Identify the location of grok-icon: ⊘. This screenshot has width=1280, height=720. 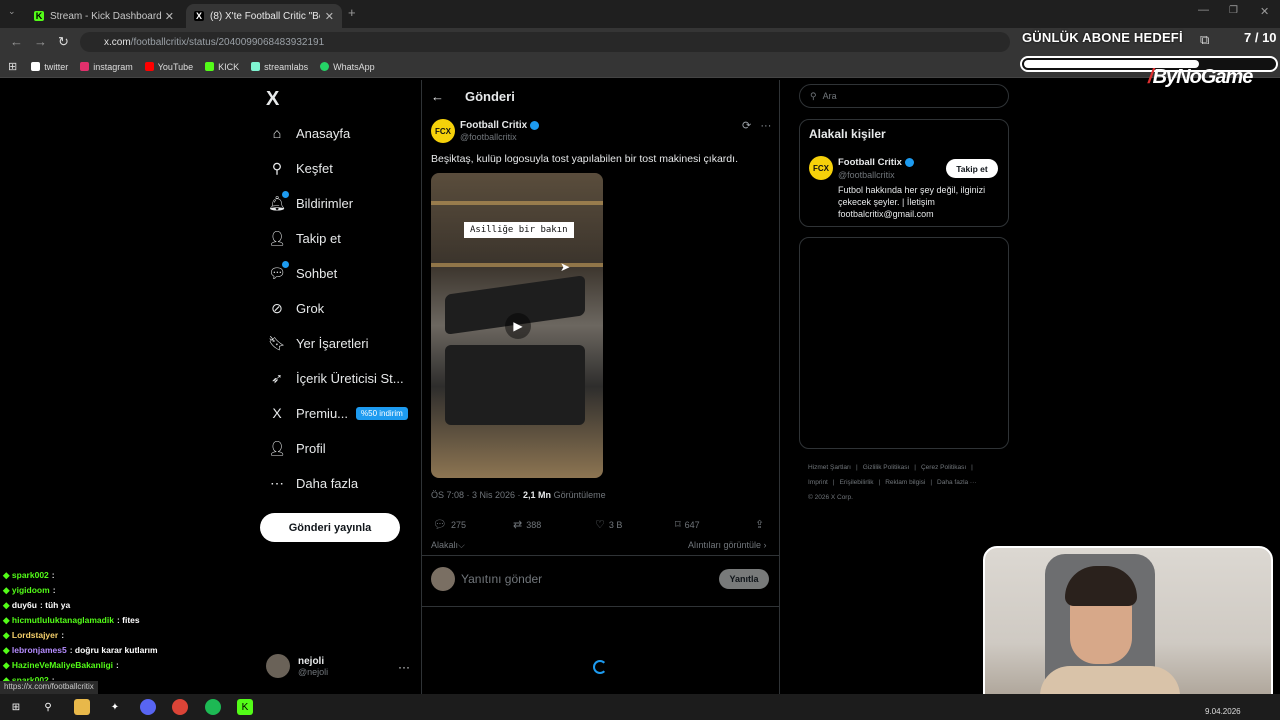
(277, 307).